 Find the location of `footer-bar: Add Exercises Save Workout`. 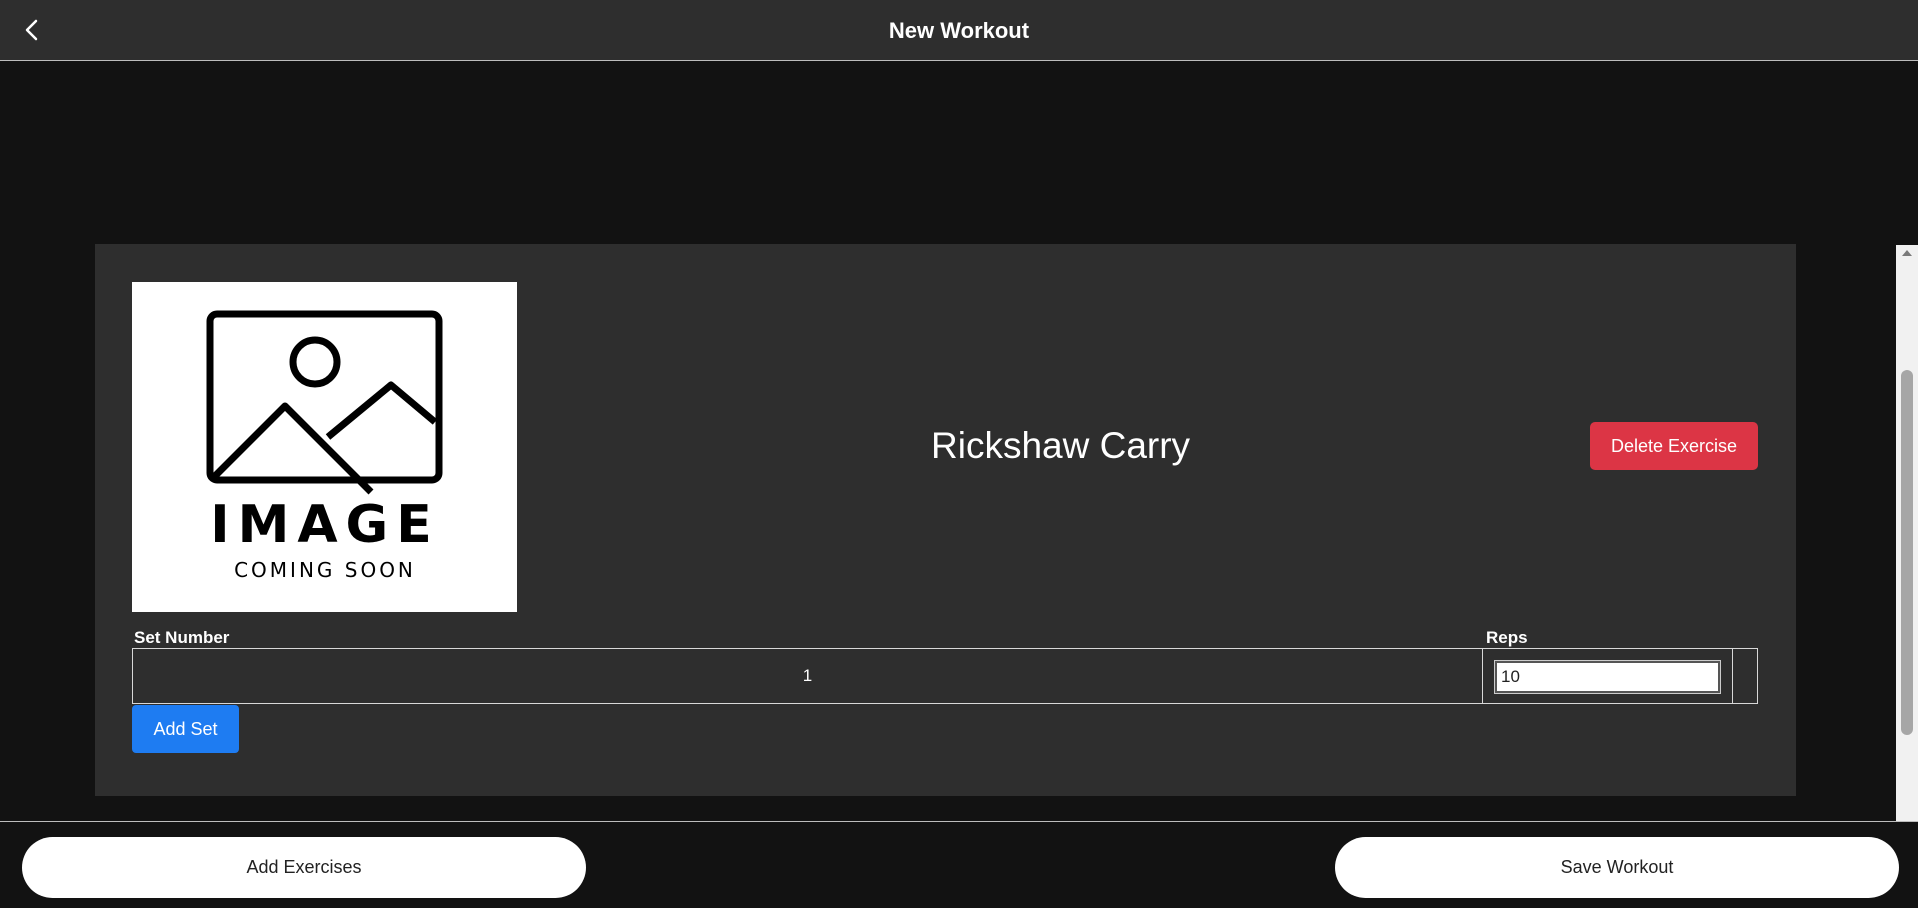

footer-bar: Add Exercises Save Workout is located at coordinates (959, 864).